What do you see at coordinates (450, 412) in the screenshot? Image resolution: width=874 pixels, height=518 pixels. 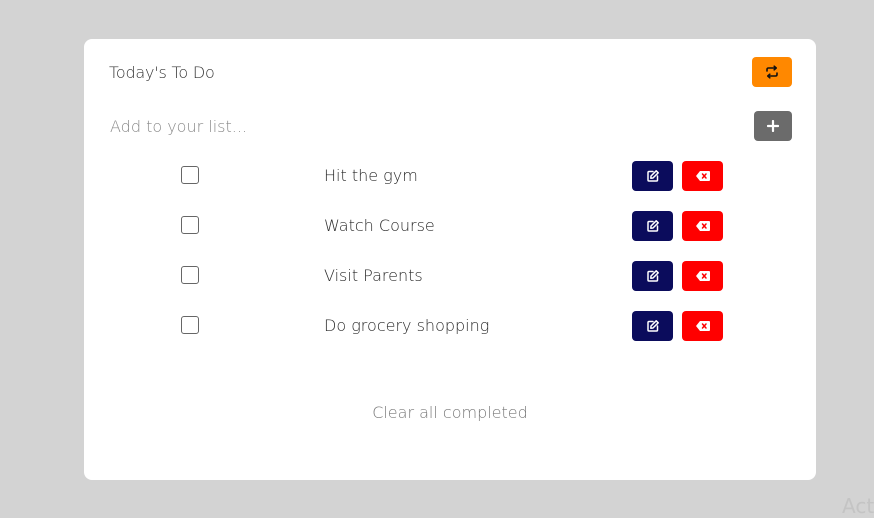 I see `clear-completed-link: Clear all completed` at bounding box center [450, 412].